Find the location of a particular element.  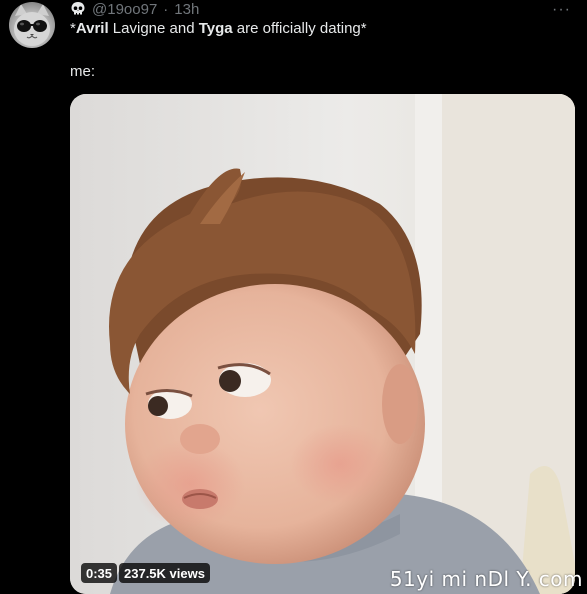

tweet-text-bold: Avril is located at coordinates (92, 28).